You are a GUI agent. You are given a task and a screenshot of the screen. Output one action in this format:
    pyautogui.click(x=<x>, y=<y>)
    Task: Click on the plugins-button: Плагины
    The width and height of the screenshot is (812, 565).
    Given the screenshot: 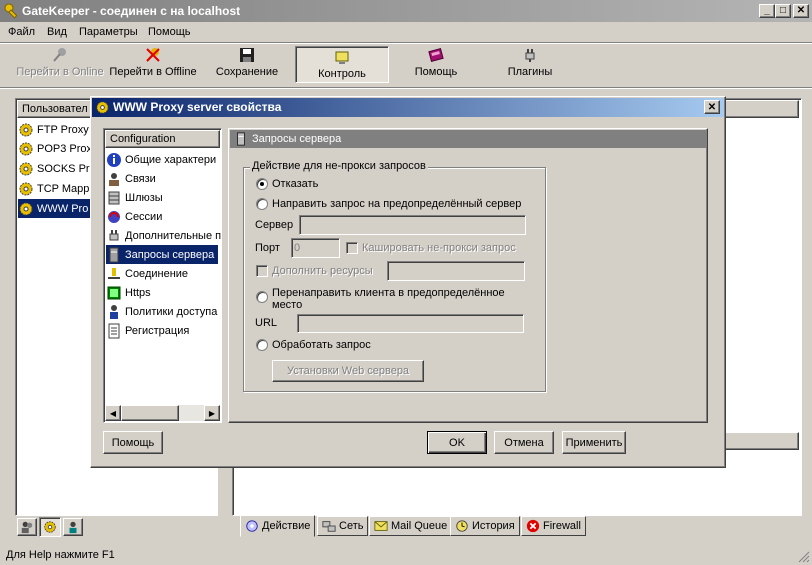 What is the action you would take?
    pyautogui.click(x=530, y=64)
    